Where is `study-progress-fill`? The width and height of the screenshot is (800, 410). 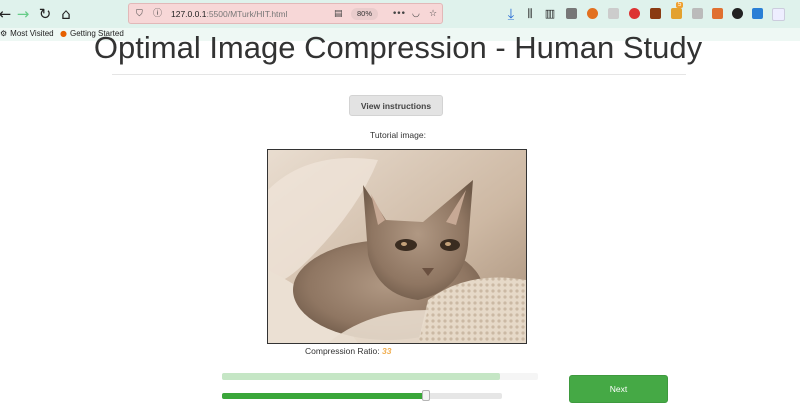 study-progress-fill is located at coordinates (361, 376).